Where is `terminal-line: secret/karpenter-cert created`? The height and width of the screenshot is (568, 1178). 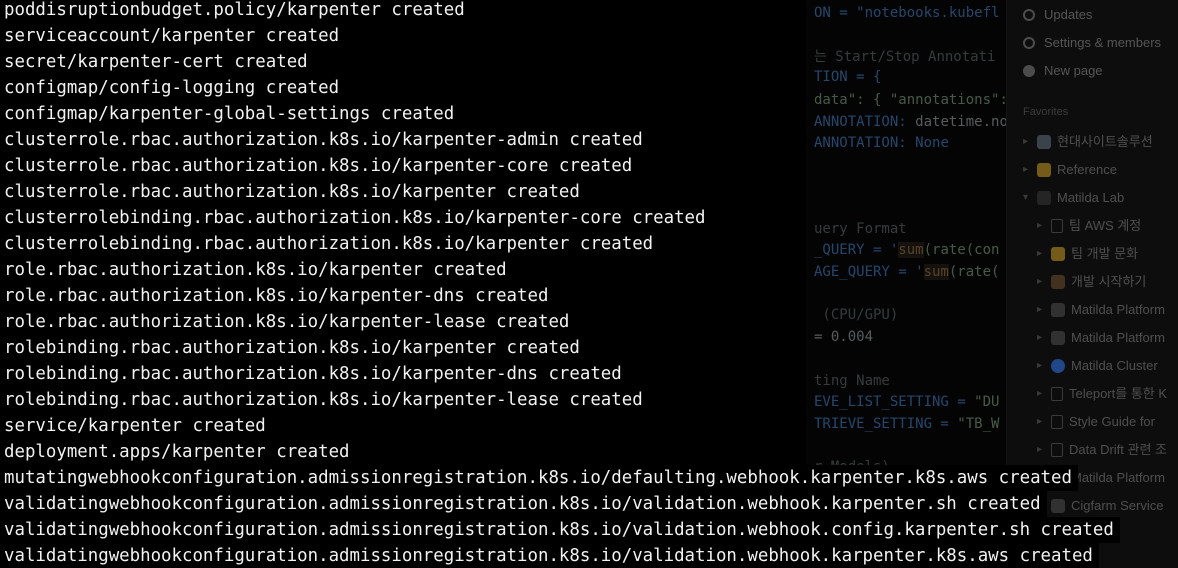
terminal-line: secret/karpenter-cert created is located at coordinates (159, 62).